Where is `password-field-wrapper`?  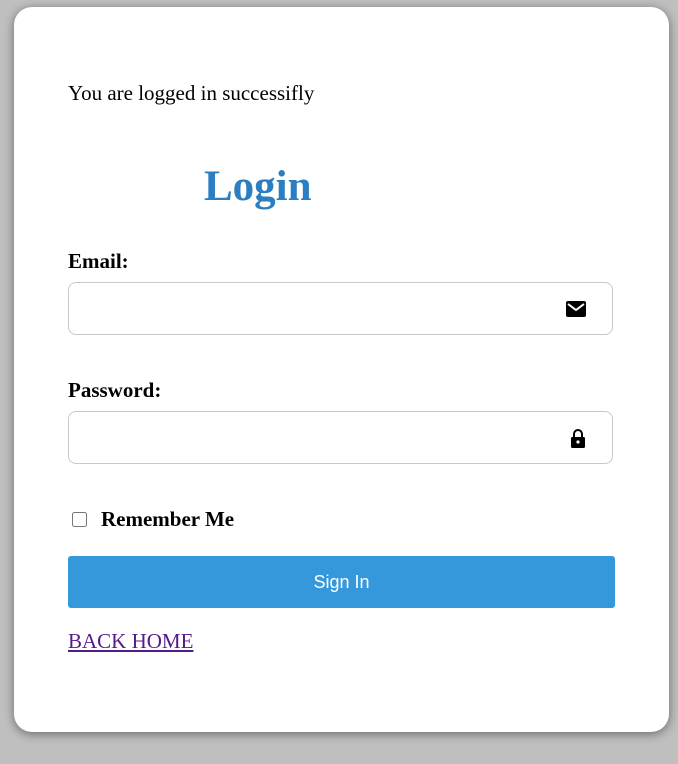
password-field-wrapper is located at coordinates (340, 437).